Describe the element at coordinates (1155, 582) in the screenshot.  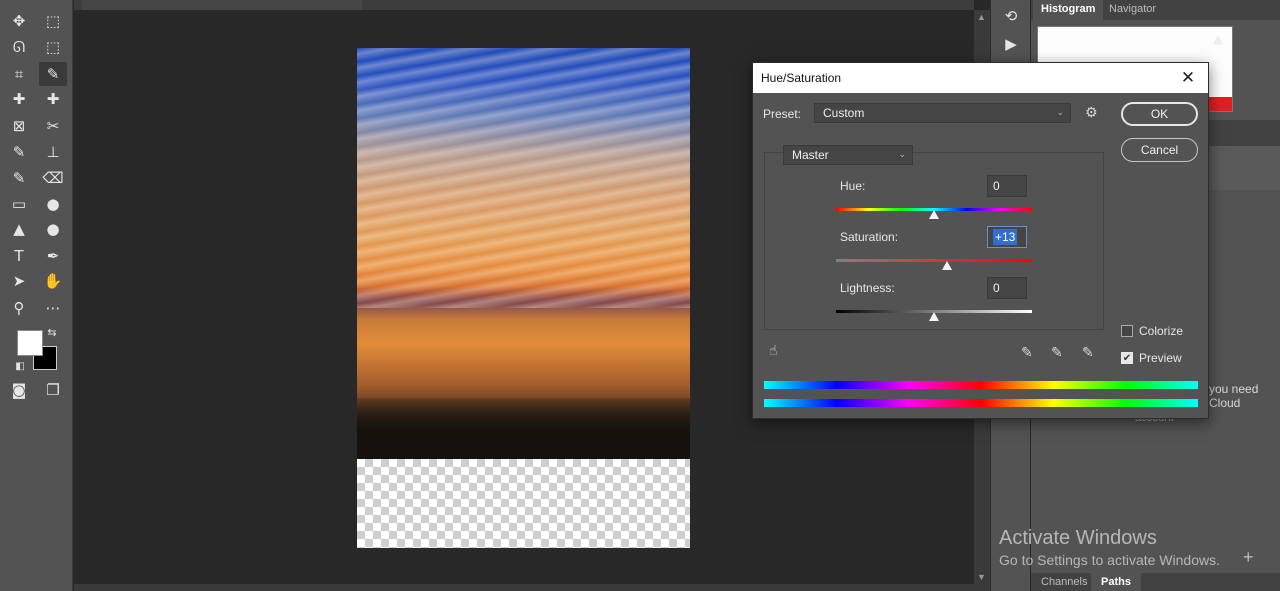
I see `channels-panel-tabs: Channels Paths` at that location.